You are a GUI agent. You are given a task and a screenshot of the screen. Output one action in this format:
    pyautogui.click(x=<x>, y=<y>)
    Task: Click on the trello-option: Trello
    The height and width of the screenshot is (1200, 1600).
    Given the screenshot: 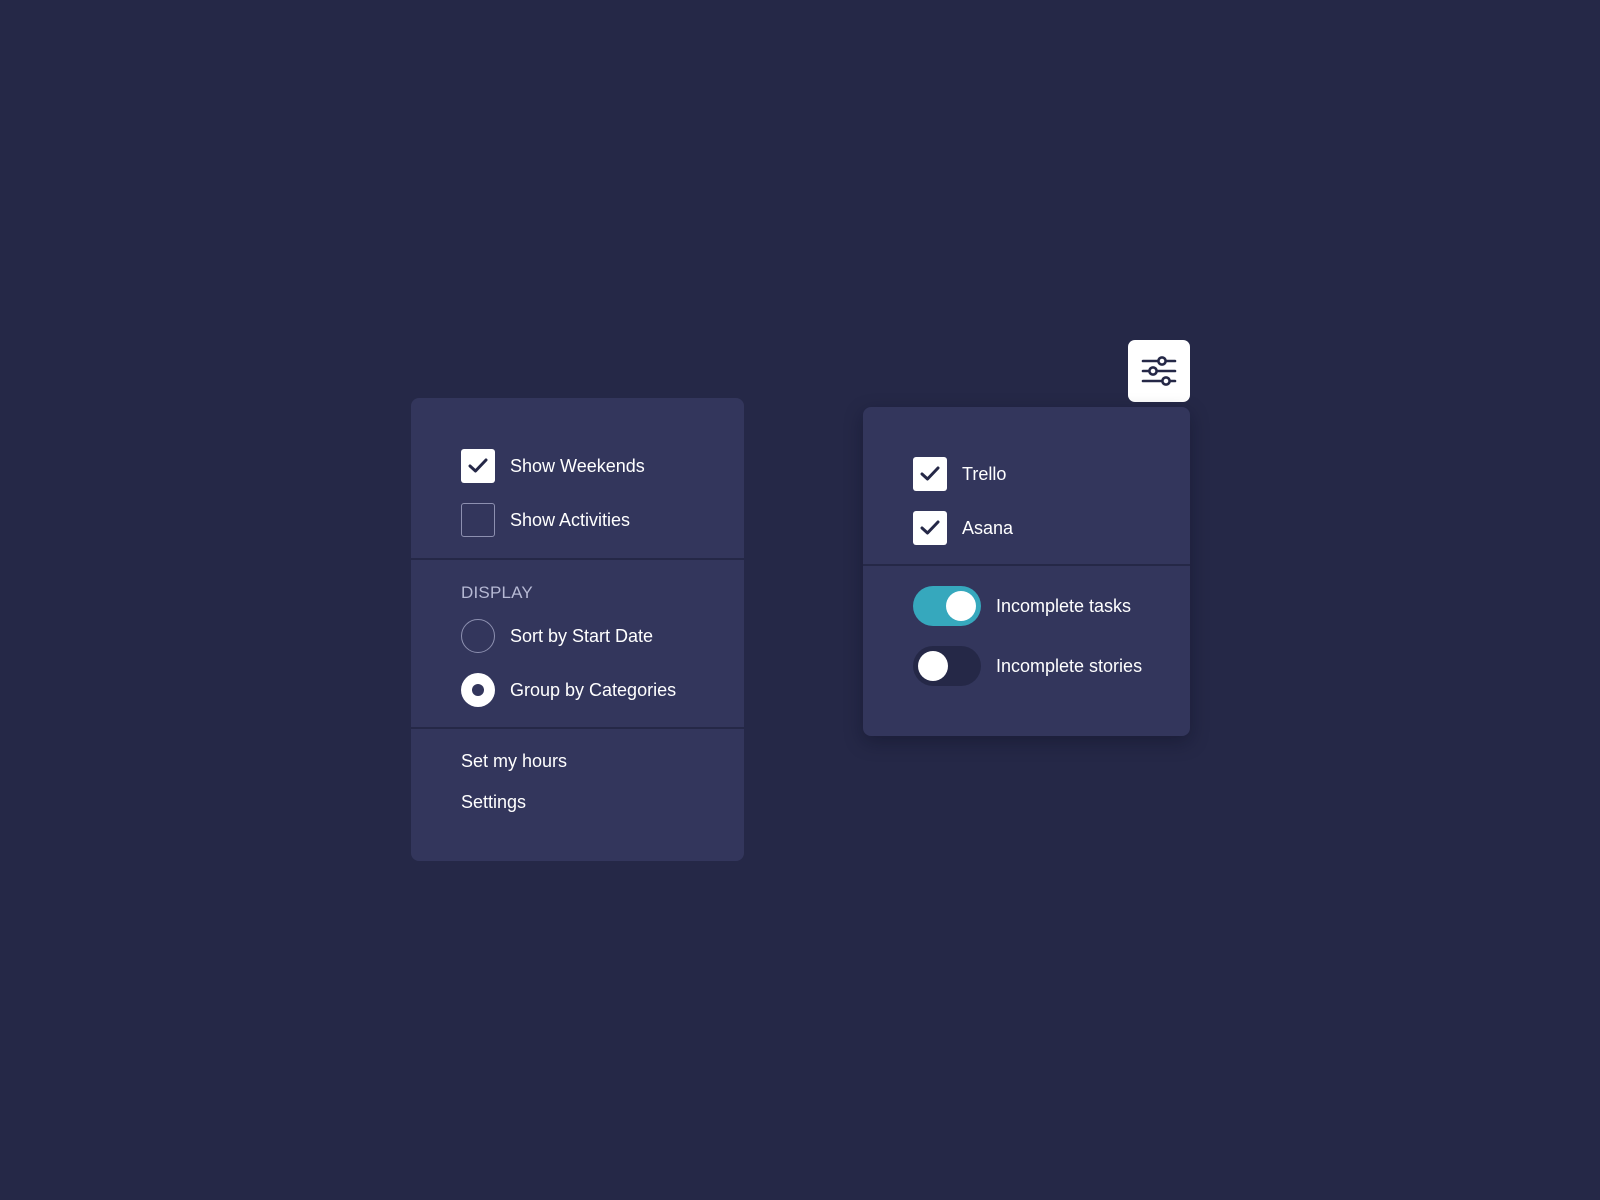 What is the action you would take?
    pyautogui.click(x=1051, y=474)
    